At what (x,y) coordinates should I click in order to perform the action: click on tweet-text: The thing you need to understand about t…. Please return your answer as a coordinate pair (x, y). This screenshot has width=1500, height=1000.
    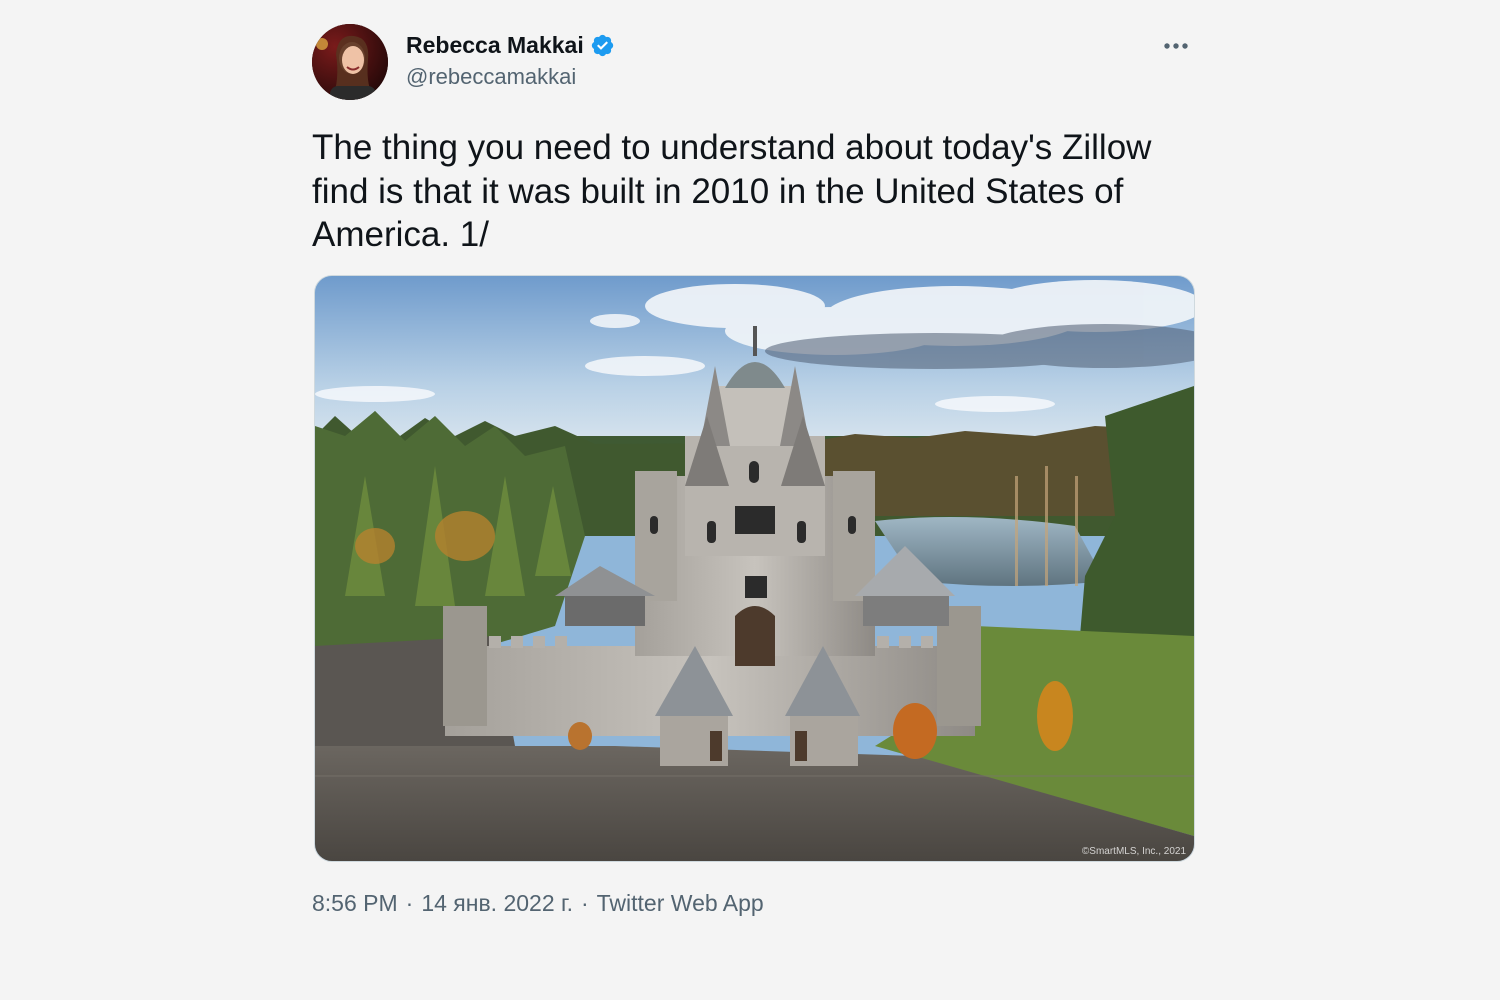
    Looking at the image, I should click on (732, 191).